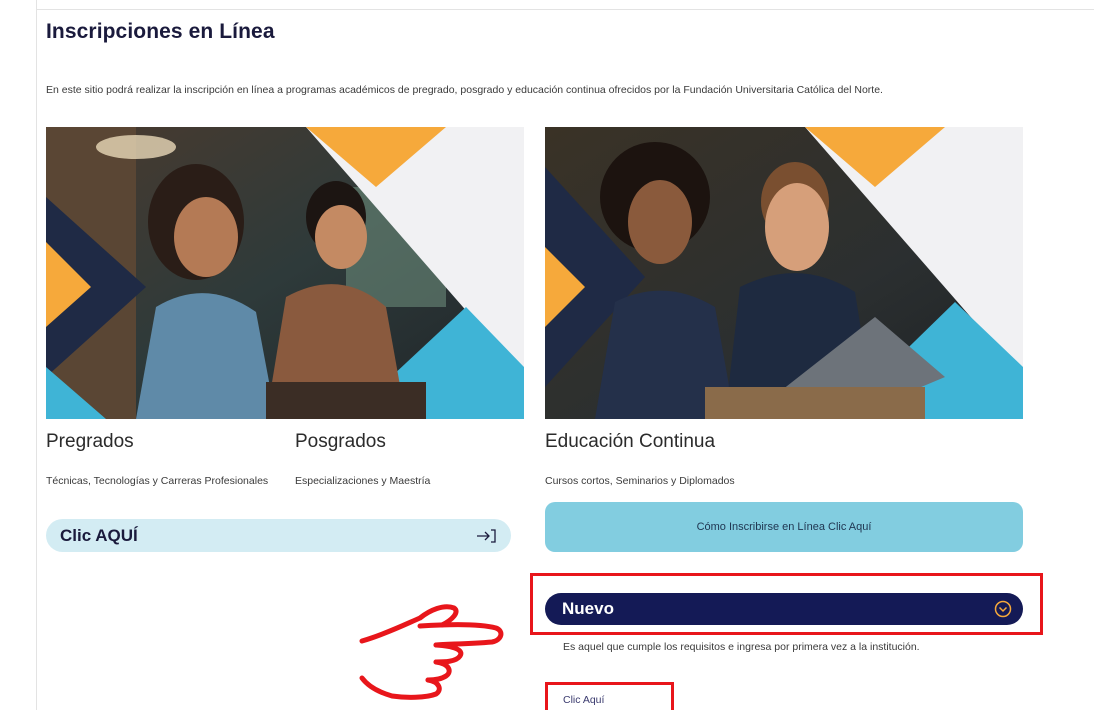 This screenshot has height=710, width=1094. What do you see at coordinates (99, 535) in the screenshot?
I see `clic-aqui-button-label: Clic AQUÍ` at bounding box center [99, 535].